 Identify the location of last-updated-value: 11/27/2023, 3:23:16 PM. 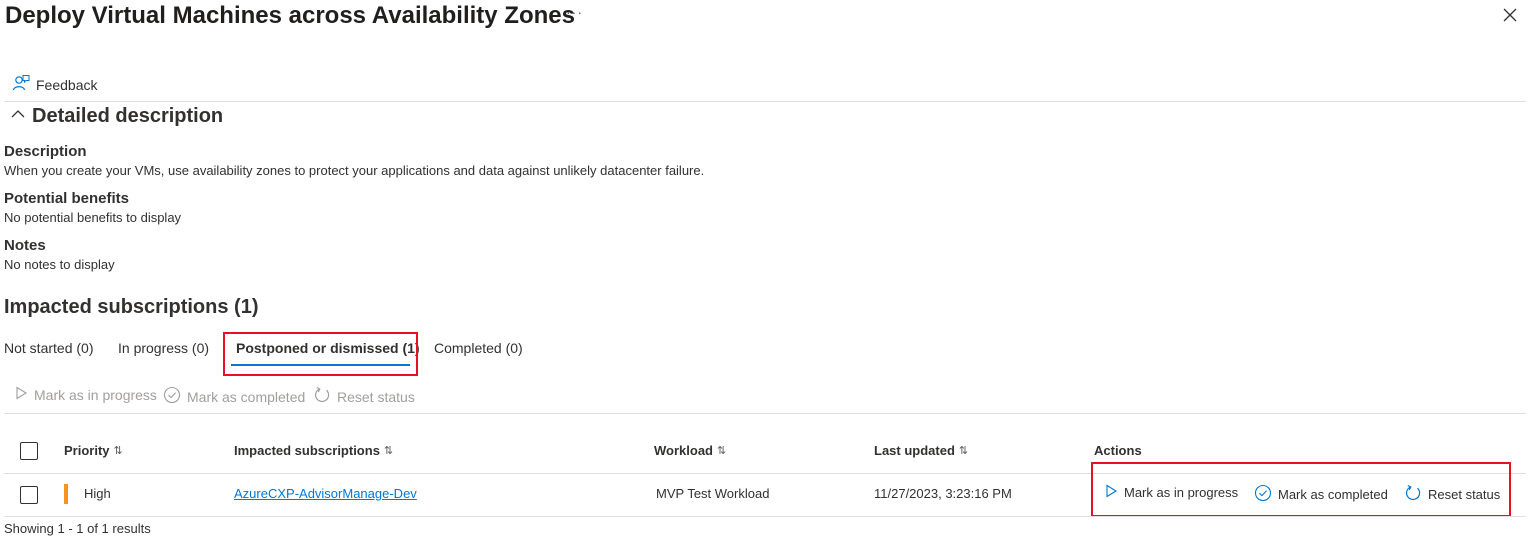
(943, 493).